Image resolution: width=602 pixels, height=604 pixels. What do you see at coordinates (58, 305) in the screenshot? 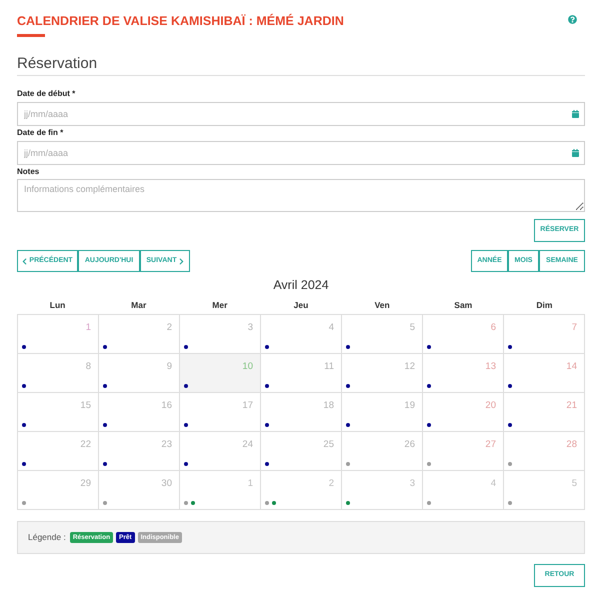
I see `weekday-header: Lun` at bounding box center [58, 305].